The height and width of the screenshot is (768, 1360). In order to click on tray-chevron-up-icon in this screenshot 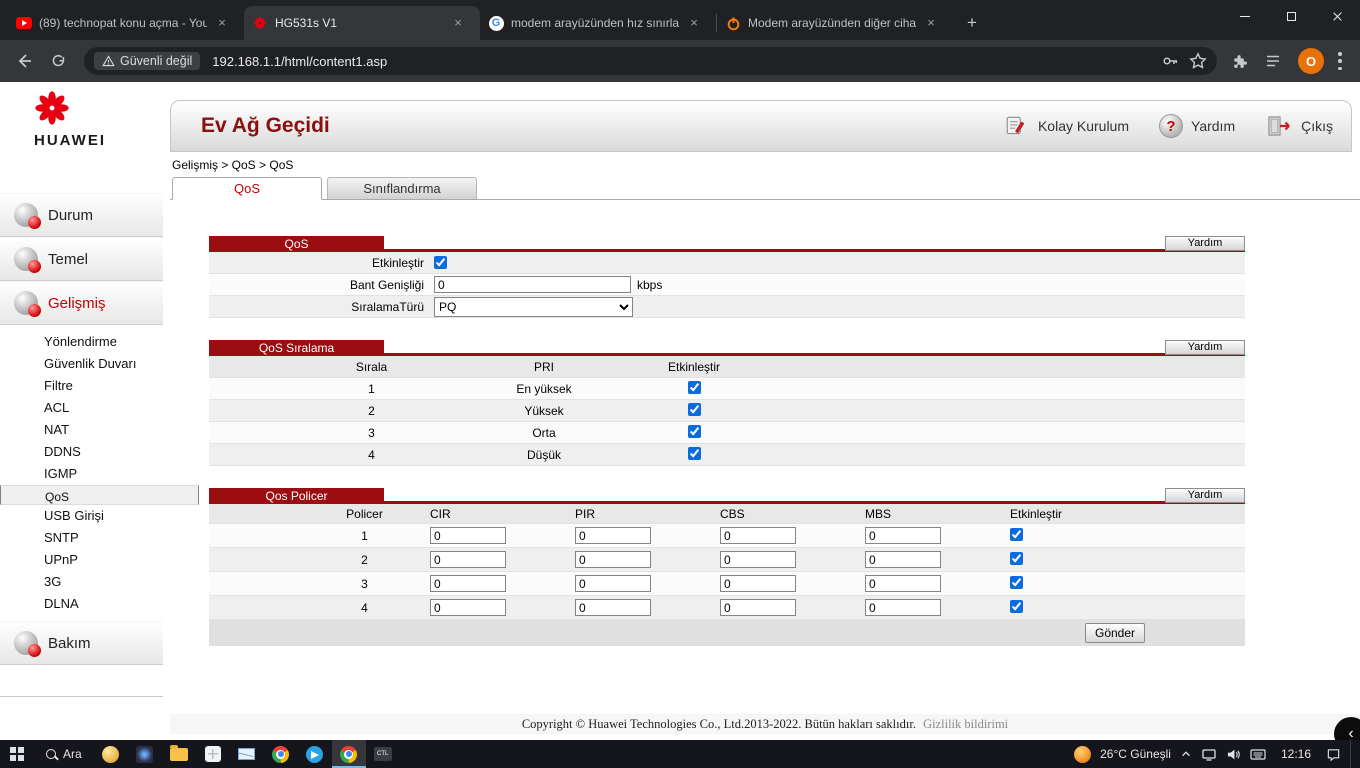, I will do `click(1186, 754)`.